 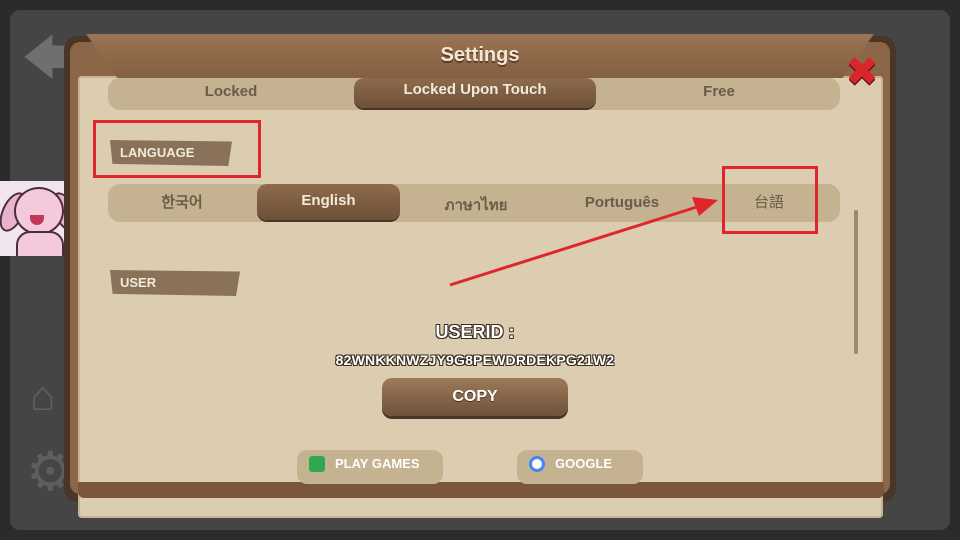 What do you see at coordinates (377, 463) in the screenshot?
I see `play-games-label: PLAY GAMES` at bounding box center [377, 463].